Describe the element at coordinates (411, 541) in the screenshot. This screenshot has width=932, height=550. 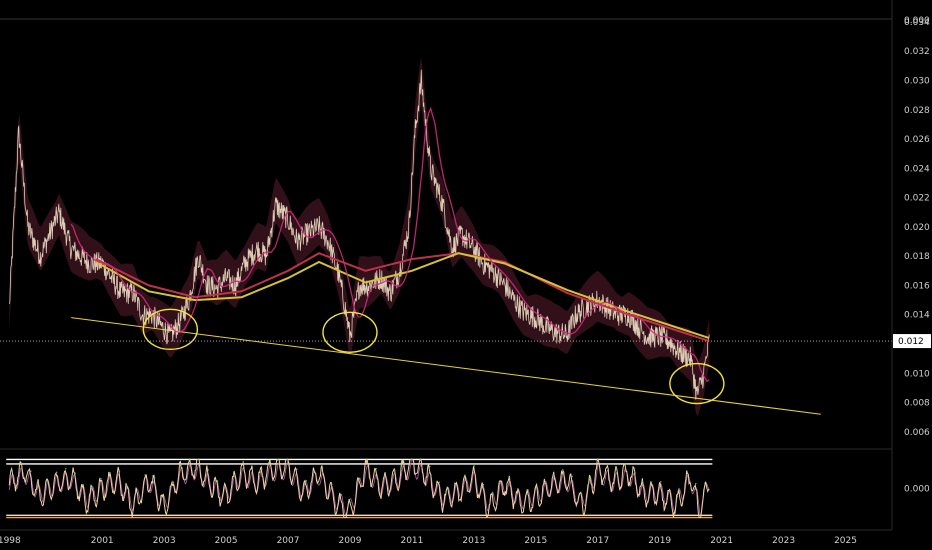
I see `x-tick-label: 2011` at that location.